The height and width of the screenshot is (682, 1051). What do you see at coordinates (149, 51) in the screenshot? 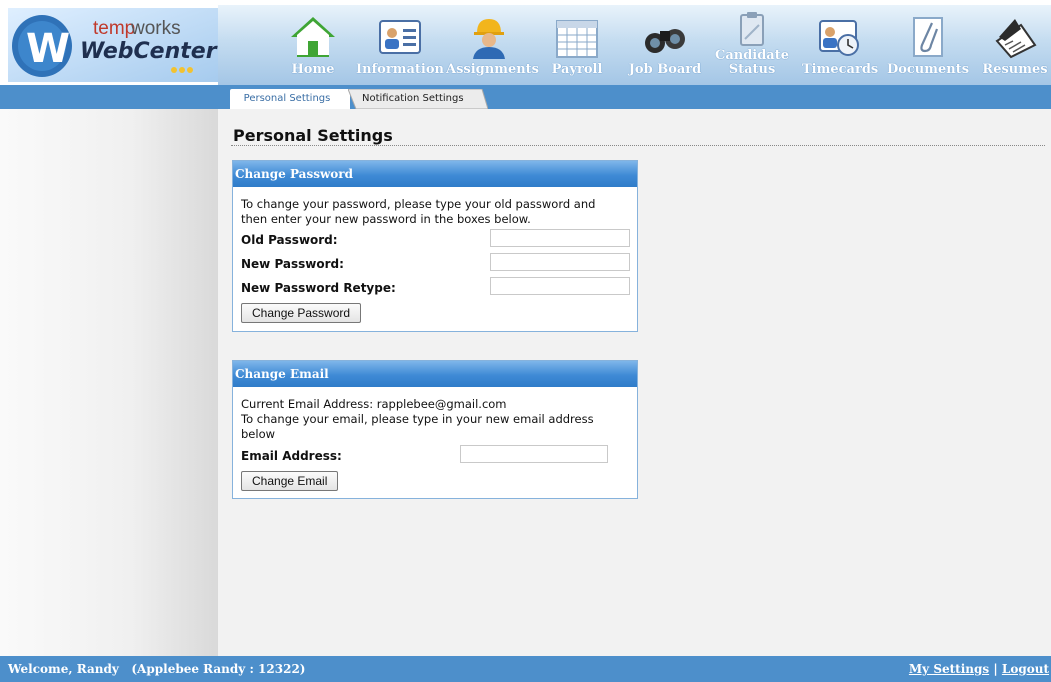
I see `svg-text: WebCenter` at bounding box center [149, 51].